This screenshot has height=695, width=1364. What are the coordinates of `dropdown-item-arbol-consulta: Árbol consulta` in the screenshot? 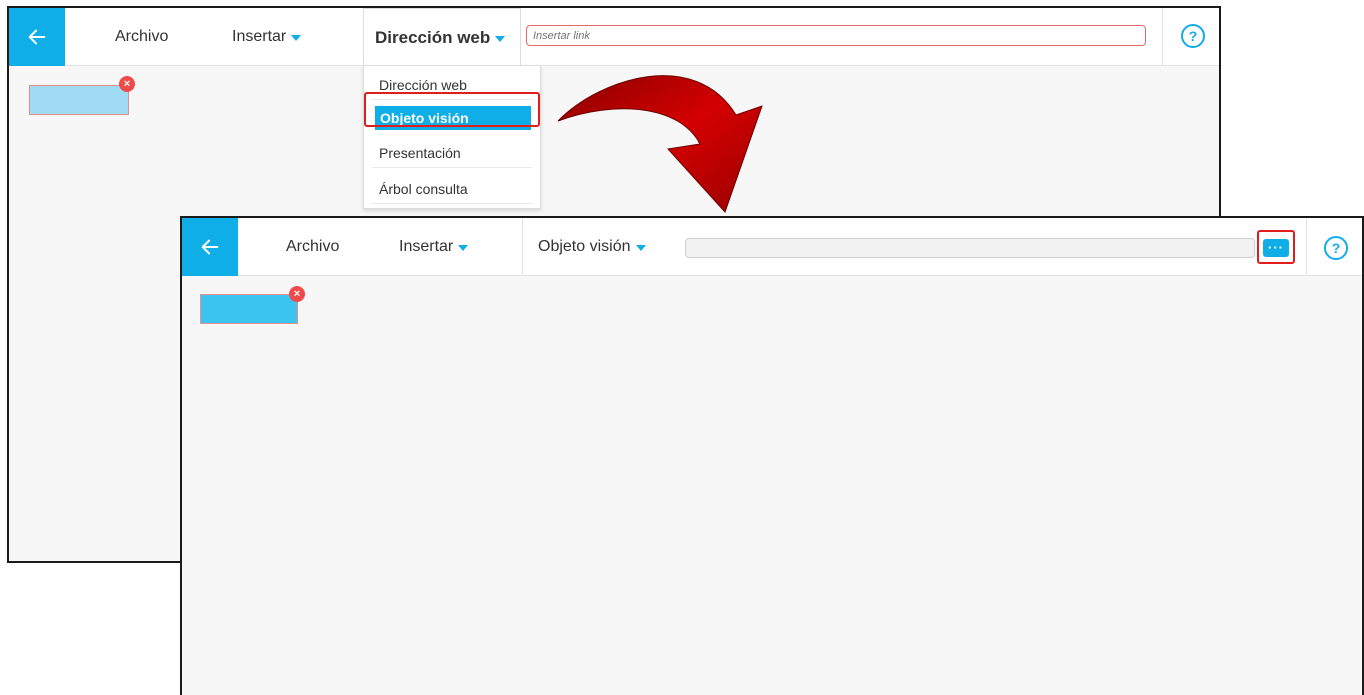 It's located at (452, 189).